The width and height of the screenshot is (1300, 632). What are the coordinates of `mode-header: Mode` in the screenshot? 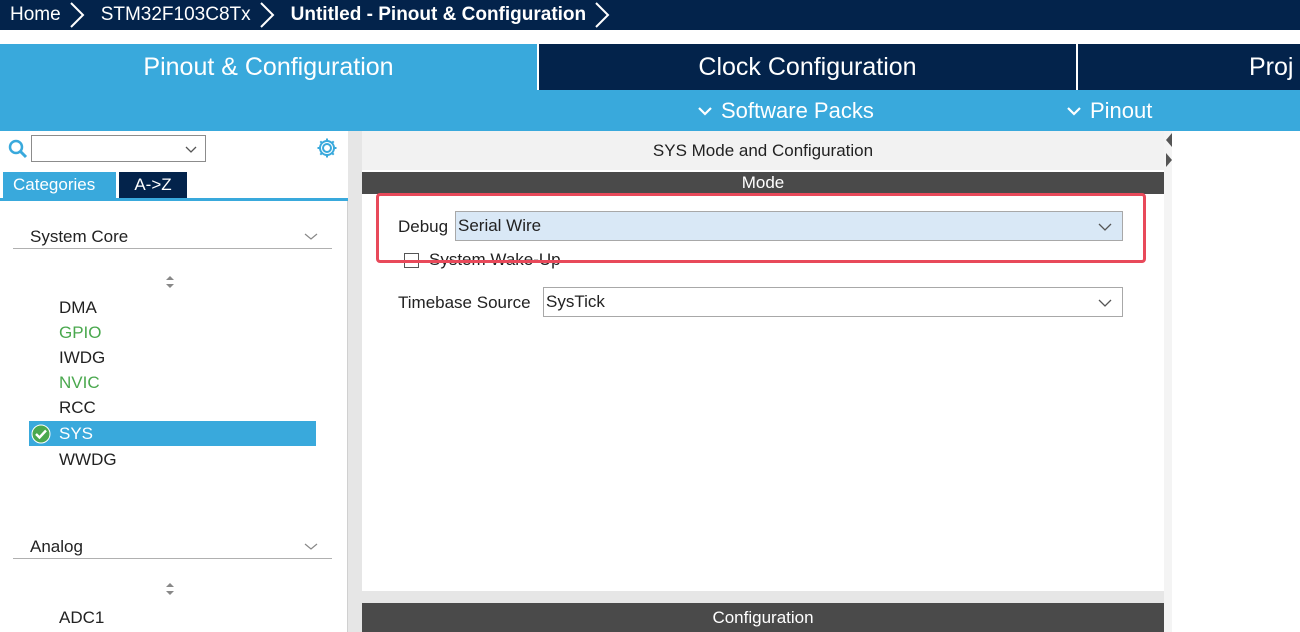 It's located at (763, 183).